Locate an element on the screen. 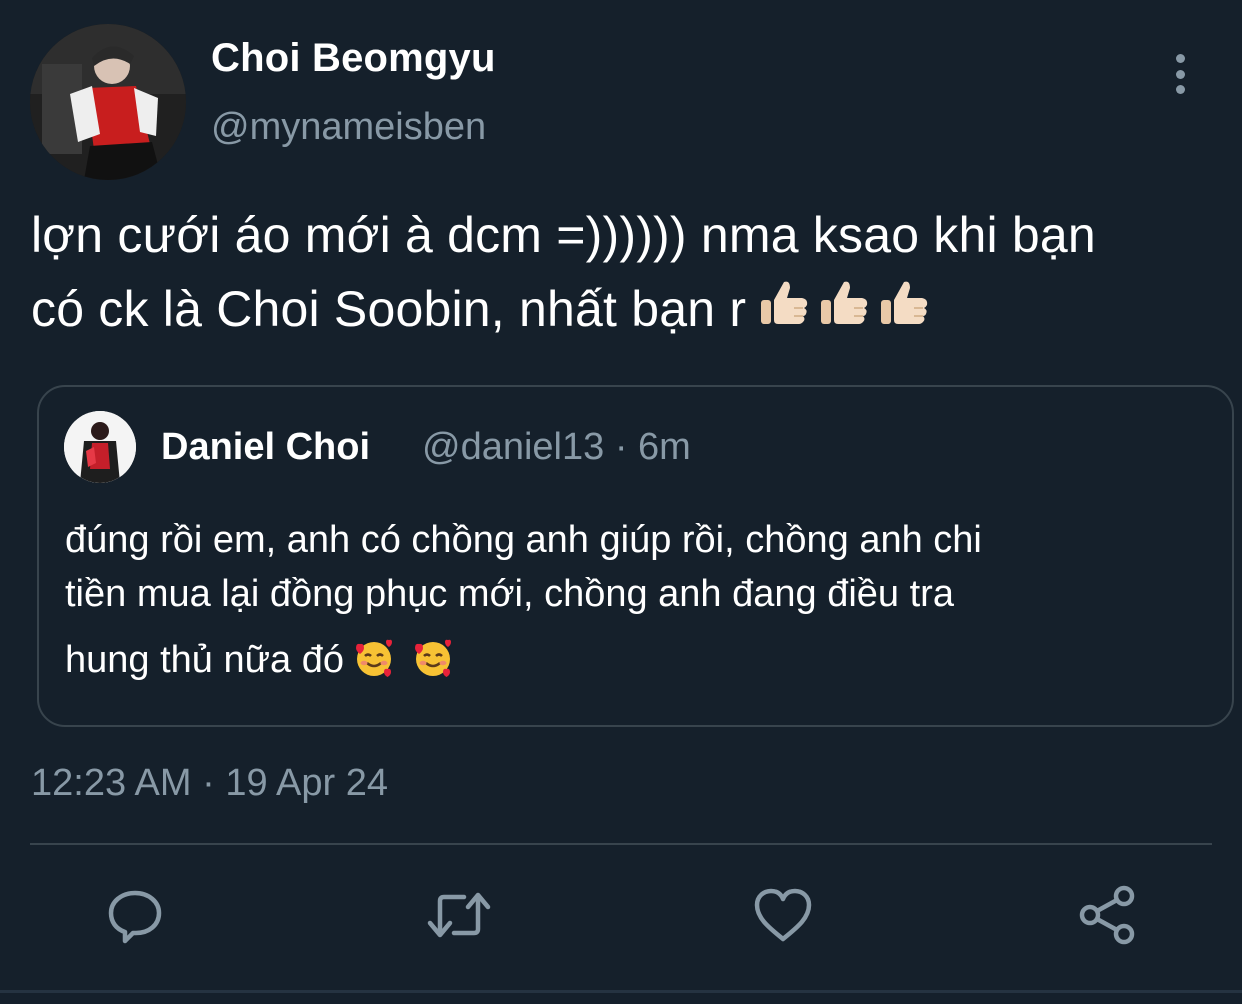 The height and width of the screenshot is (1004, 1242). share-icon is located at coordinates (1107, 915).